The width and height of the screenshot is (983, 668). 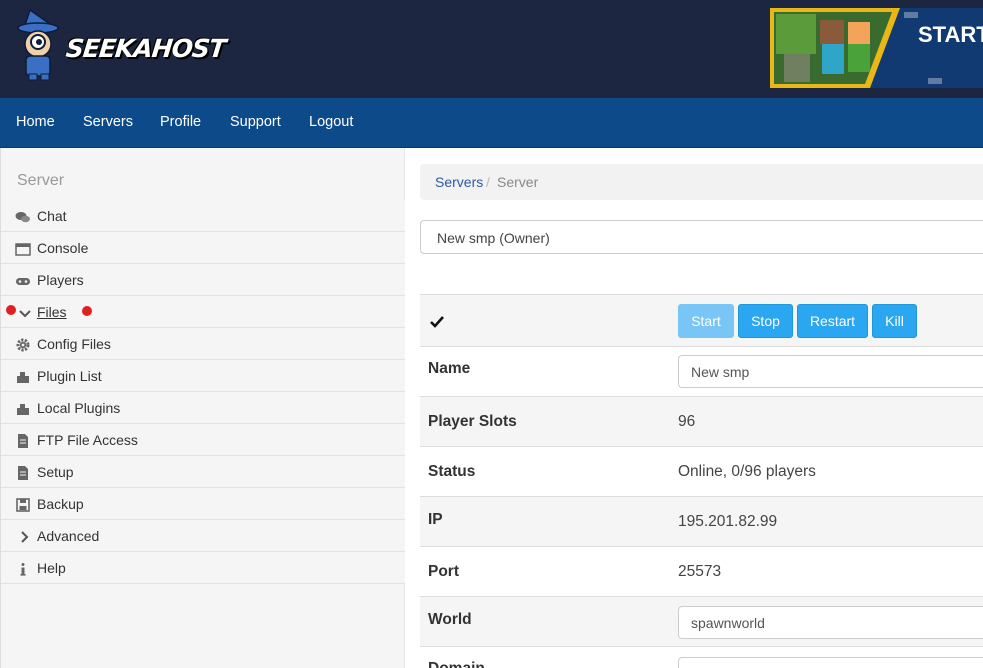 What do you see at coordinates (830, 662) in the screenshot?
I see `domain-input` at bounding box center [830, 662].